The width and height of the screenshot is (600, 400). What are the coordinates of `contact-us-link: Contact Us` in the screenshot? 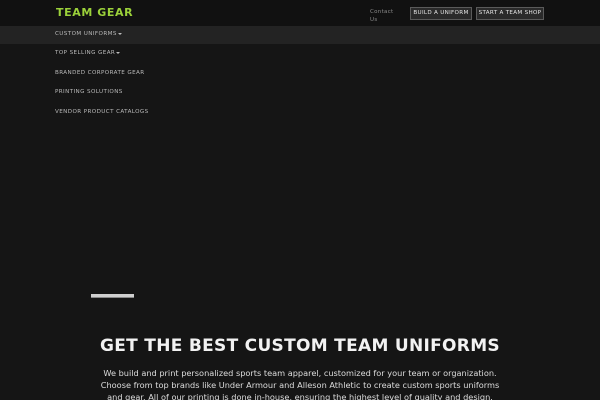 It's located at (384, 16).